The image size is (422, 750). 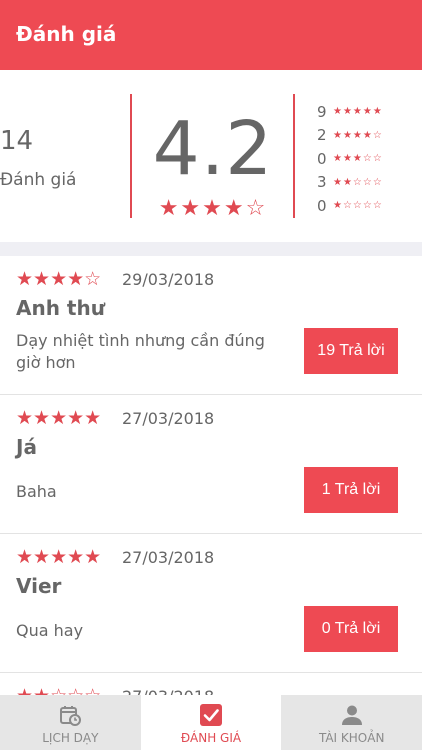 I want to click on reviewer-name: Vier, so click(x=39, y=586).